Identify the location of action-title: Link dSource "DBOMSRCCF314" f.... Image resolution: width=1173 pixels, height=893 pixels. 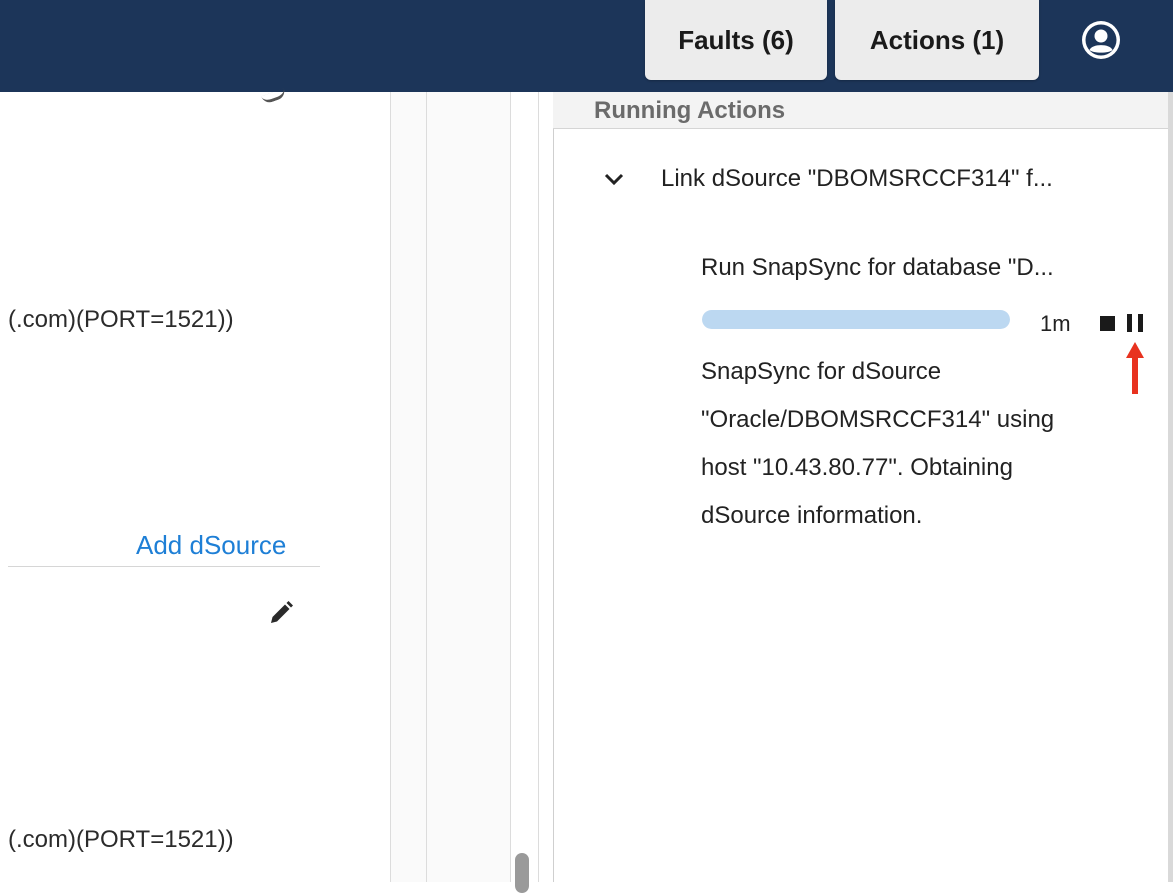
(857, 179).